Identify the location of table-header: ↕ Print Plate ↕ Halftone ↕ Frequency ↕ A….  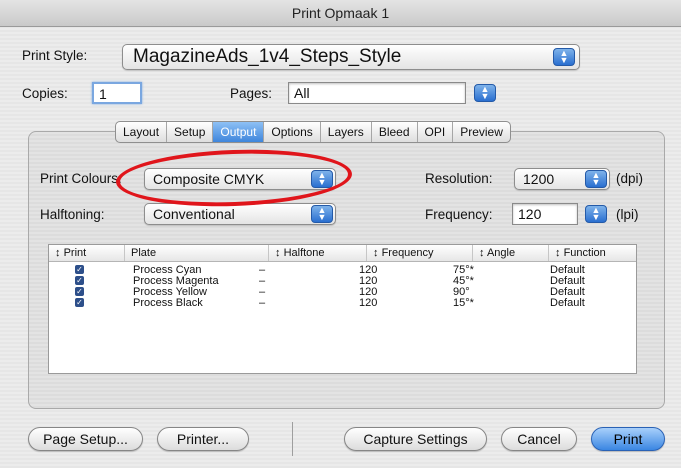
(342, 253).